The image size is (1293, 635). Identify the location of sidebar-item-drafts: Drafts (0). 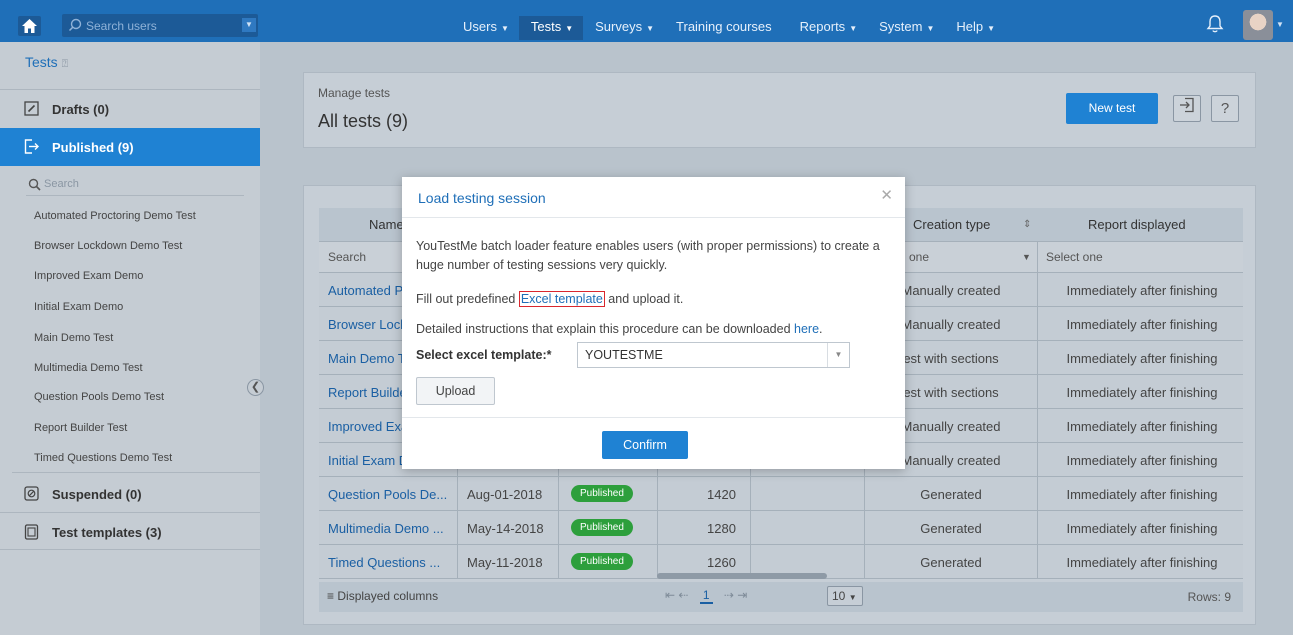
(130, 109).